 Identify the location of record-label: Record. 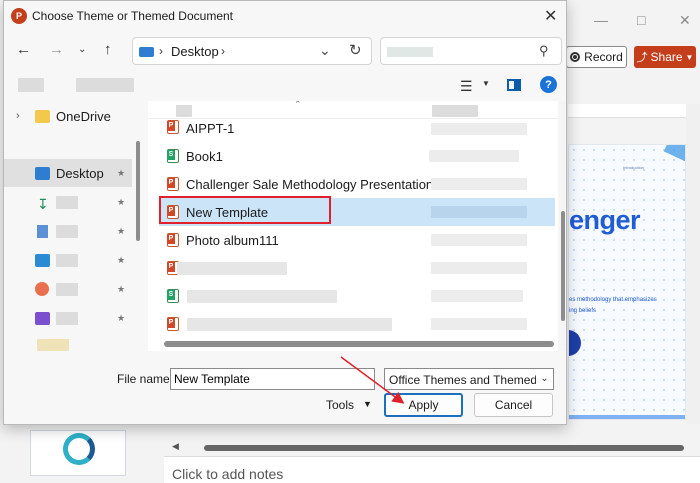
(603, 57).